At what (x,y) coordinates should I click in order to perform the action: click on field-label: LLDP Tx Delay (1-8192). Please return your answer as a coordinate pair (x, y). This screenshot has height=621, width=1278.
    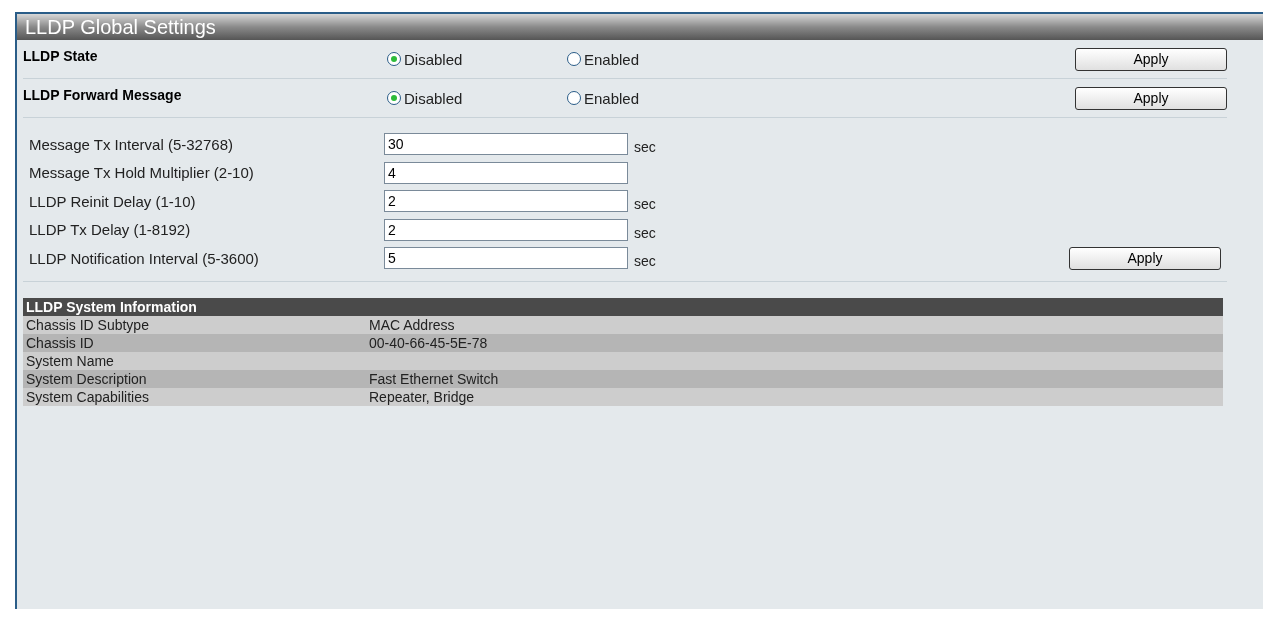
    Looking at the image, I should click on (110, 230).